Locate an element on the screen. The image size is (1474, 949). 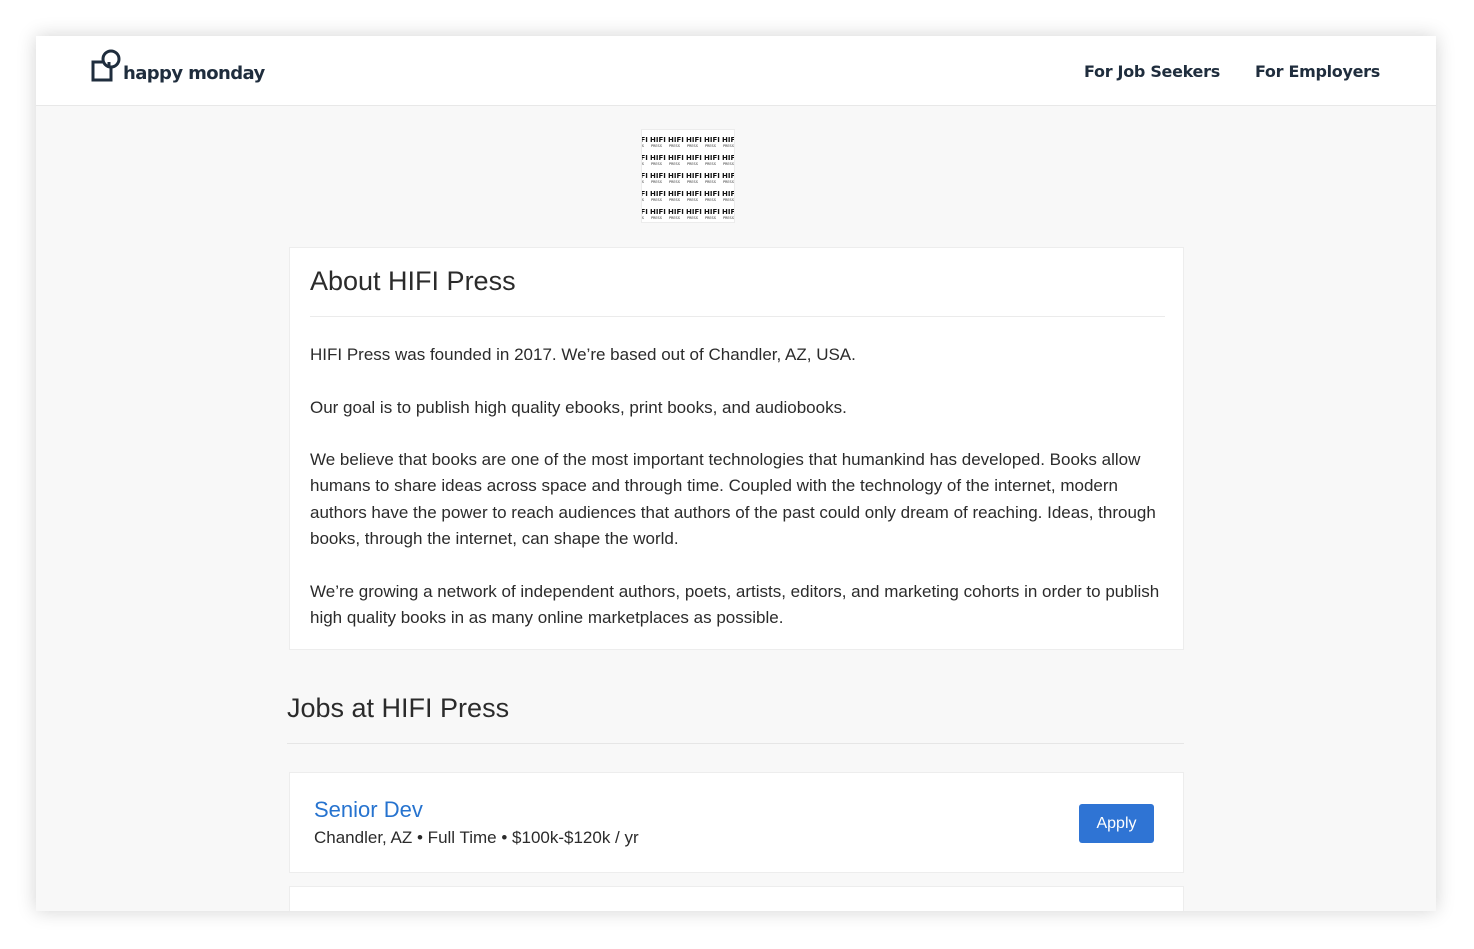
logo-text: happy monday is located at coordinates (194, 73).